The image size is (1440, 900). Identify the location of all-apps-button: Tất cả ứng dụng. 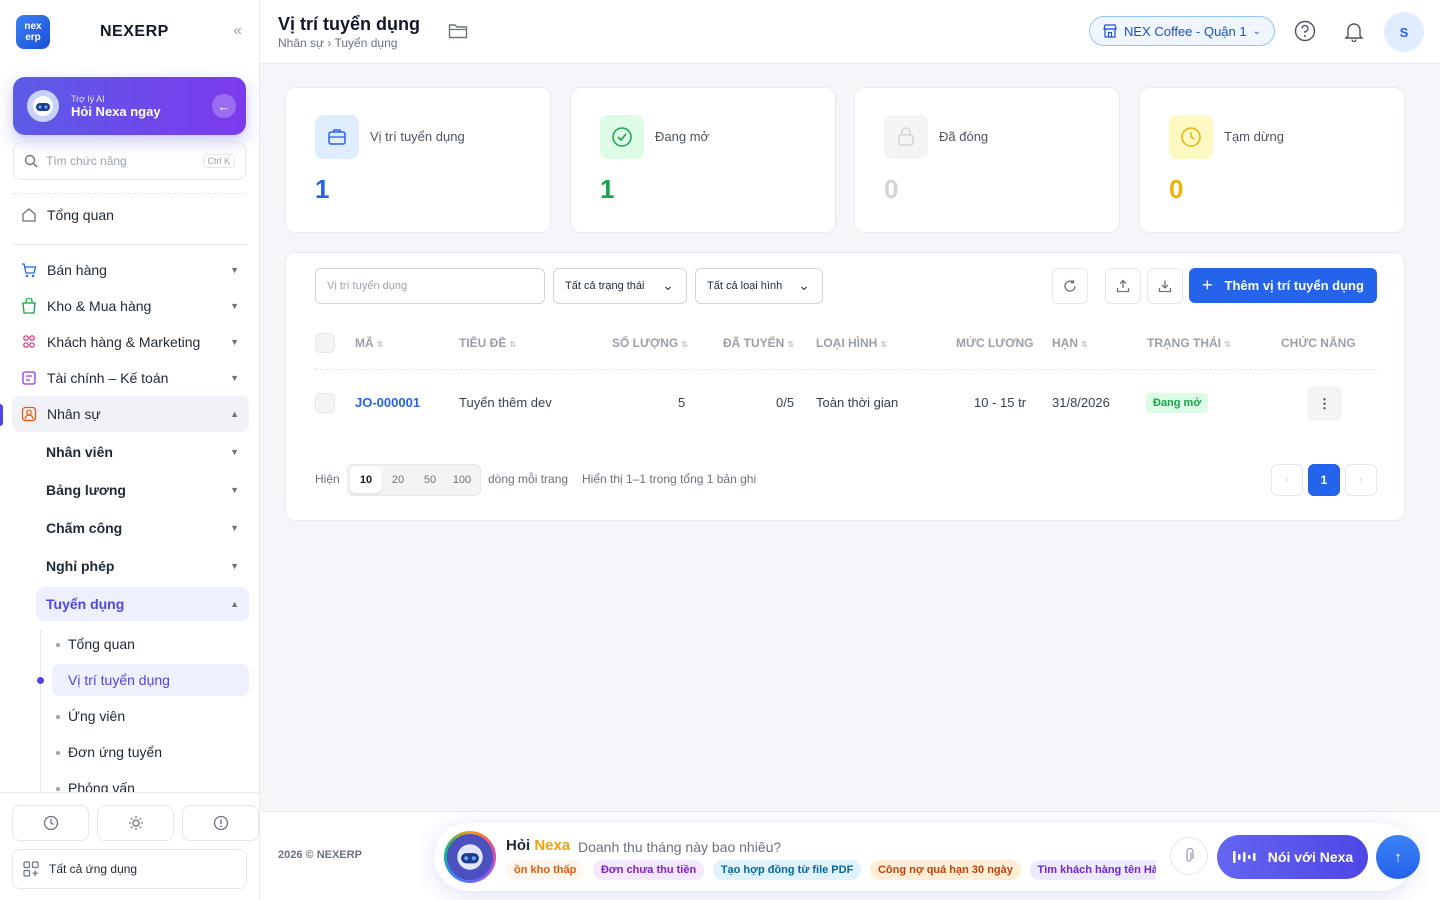
(129, 869).